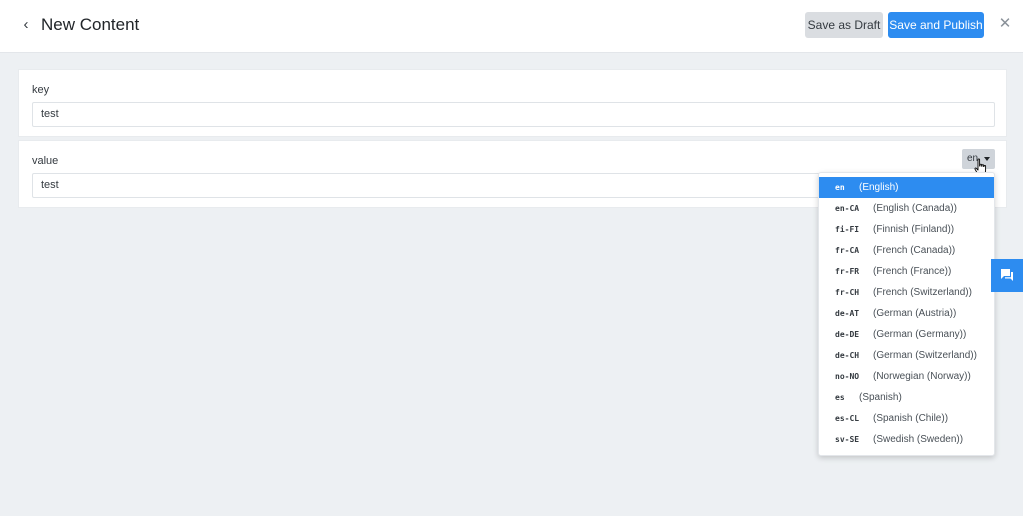  I want to click on locale-option-en-CA: en-CA (English (Canada)), so click(906, 208).